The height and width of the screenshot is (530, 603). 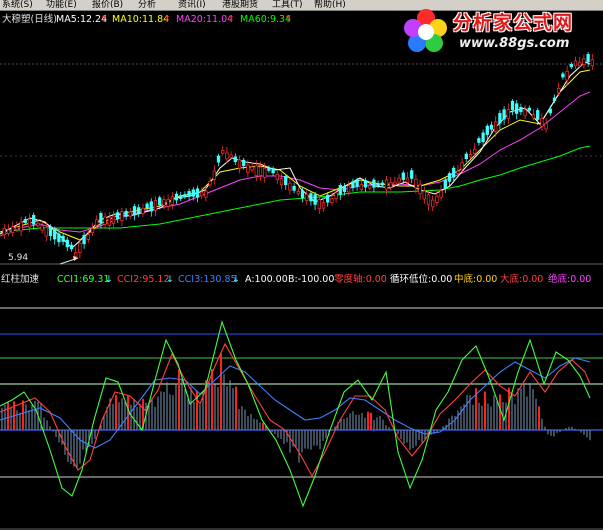 I want to click on a-label: A:100.00, so click(x=266, y=279).